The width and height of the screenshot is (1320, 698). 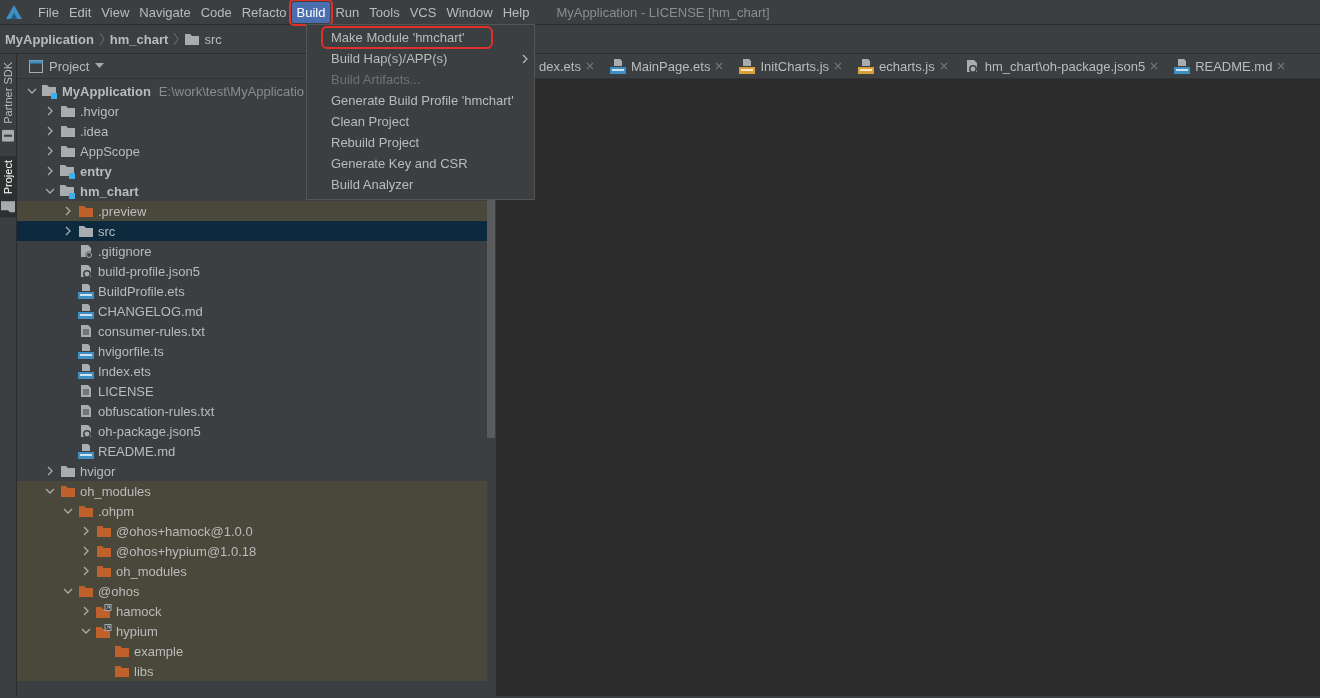 What do you see at coordinates (80, 12) in the screenshot?
I see `menu-item: Edit` at bounding box center [80, 12].